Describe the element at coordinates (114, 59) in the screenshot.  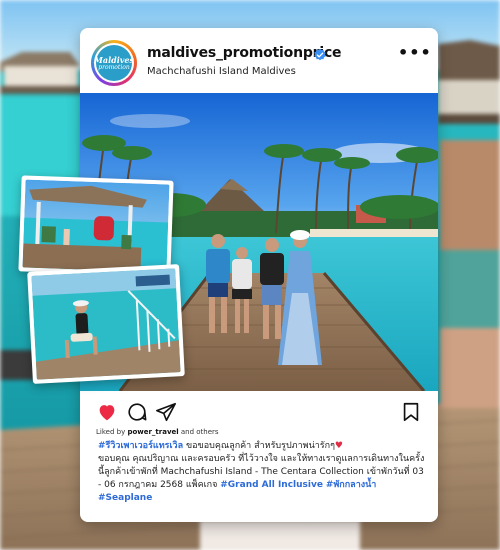
I see `avatar-logo-line1: Maldives` at that location.